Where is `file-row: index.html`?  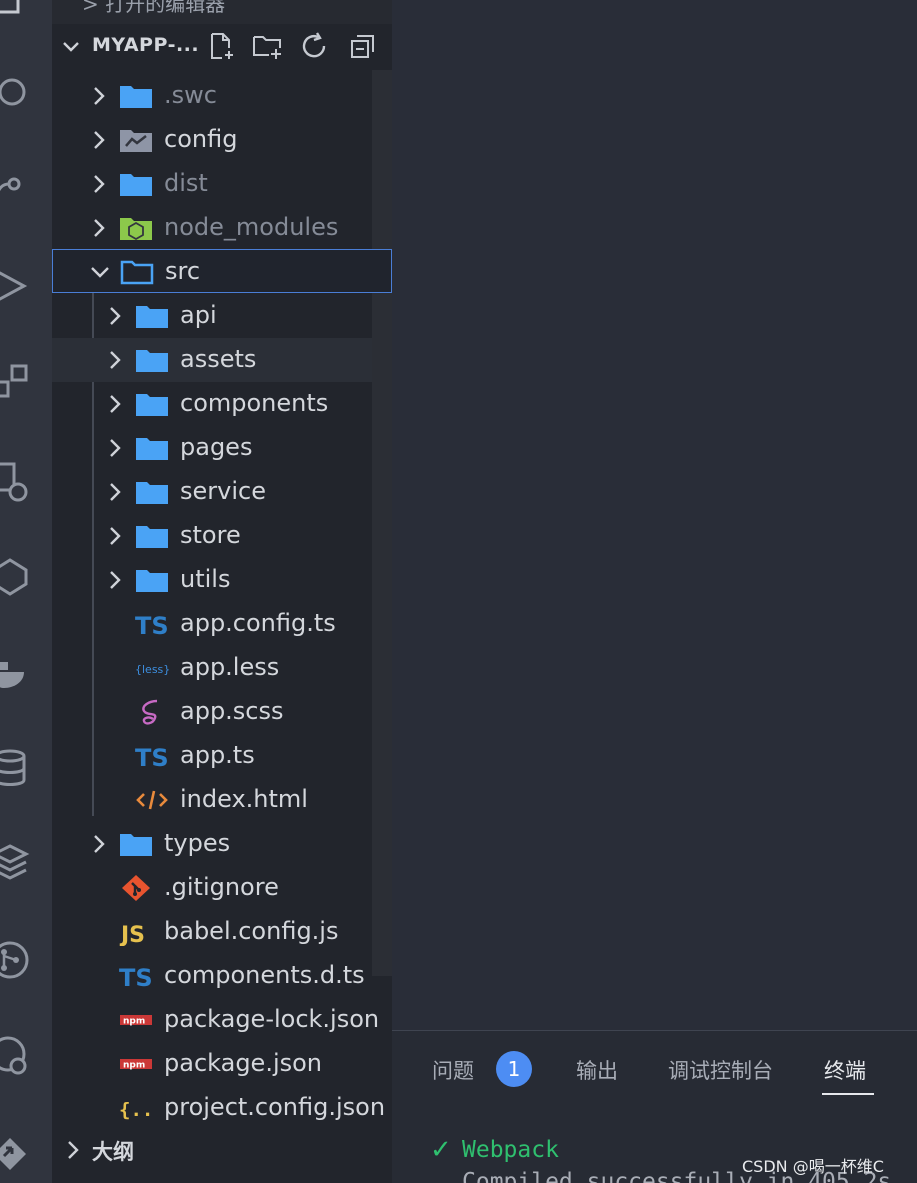
file-row: index.html is located at coordinates (212, 800).